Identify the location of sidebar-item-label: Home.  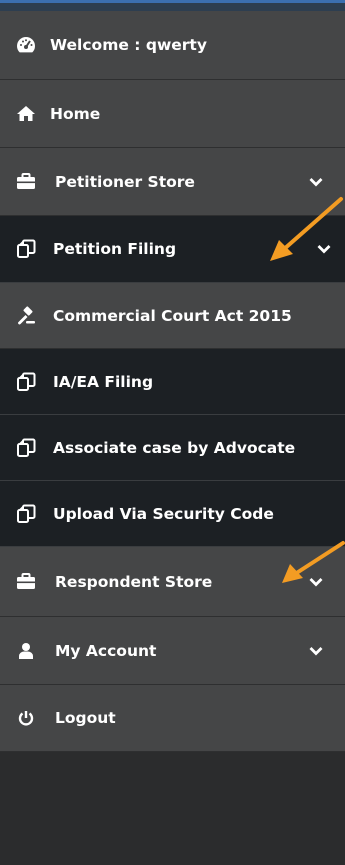
(75, 113).